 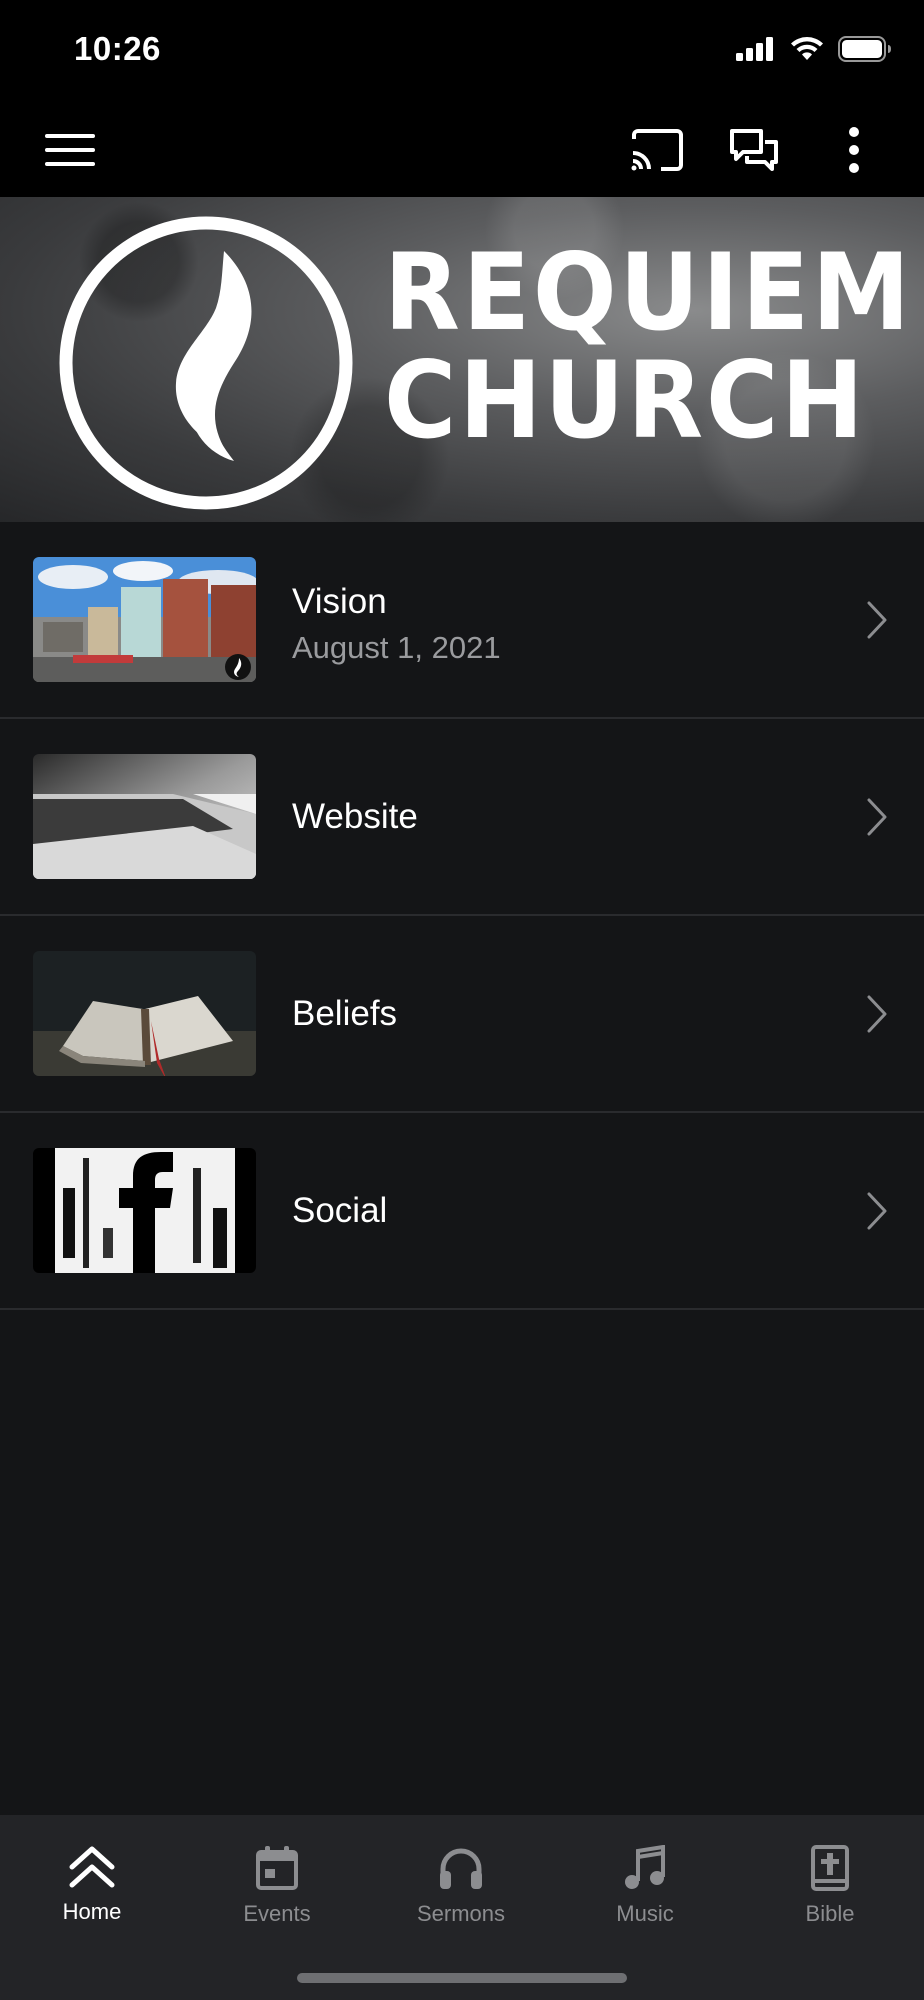 What do you see at coordinates (396, 624) in the screenshot?
I see `vision-text: Vision August 1, 2021` at bounding box center [396, 624].